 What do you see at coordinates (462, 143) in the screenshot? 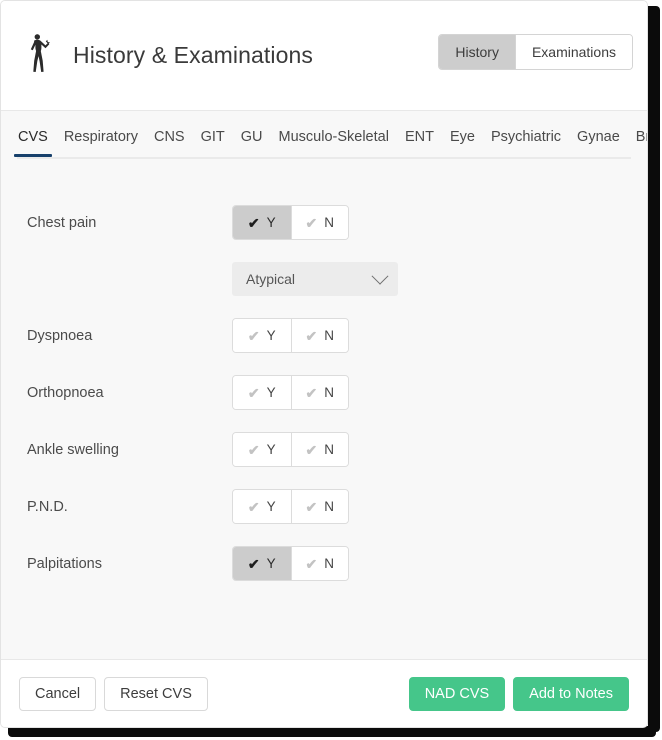
I see `tab-eye: Eye` at bounding box center [462, 143].